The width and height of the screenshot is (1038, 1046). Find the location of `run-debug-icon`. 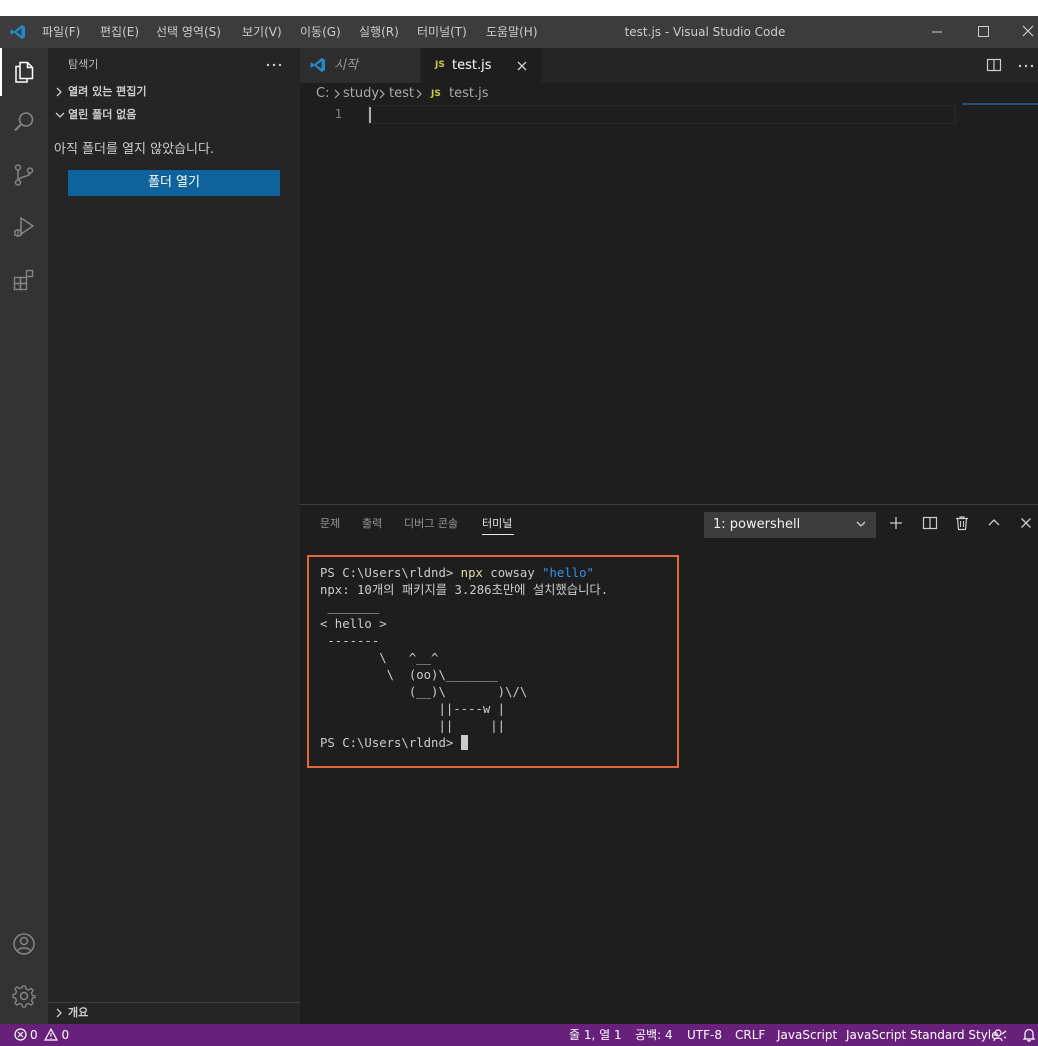

run-debug-icon is located at coordinates (24, 226).